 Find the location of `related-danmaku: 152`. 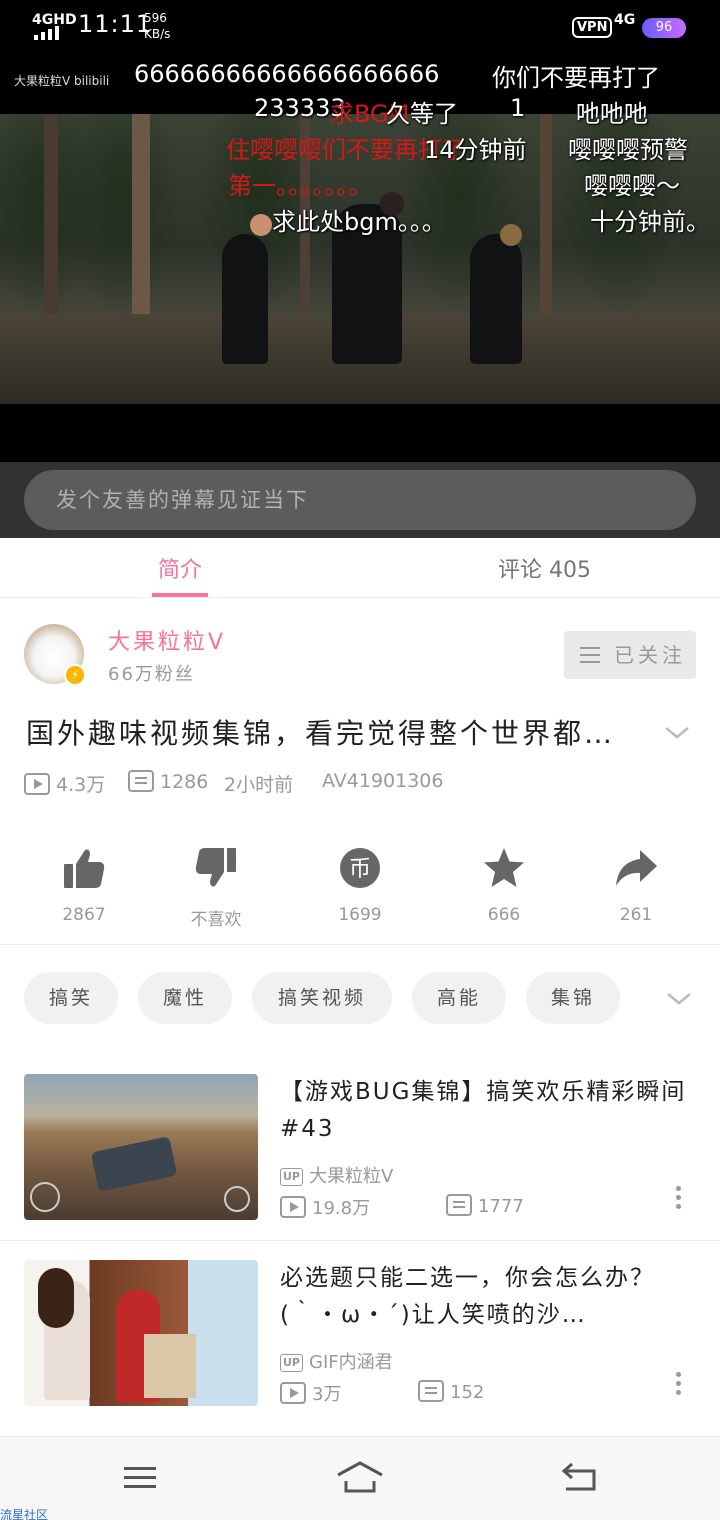

related-danmaku: 152 is located at coordinates (467, 1392).